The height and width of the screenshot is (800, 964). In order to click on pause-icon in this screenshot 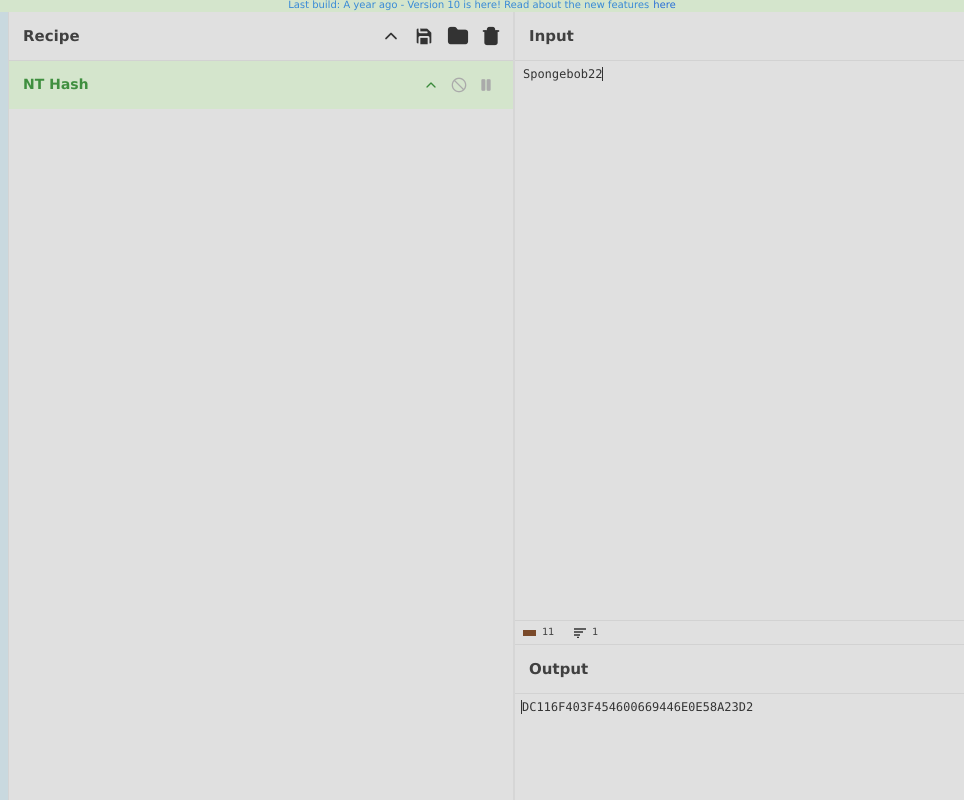, I will do `click(486, 85)`.